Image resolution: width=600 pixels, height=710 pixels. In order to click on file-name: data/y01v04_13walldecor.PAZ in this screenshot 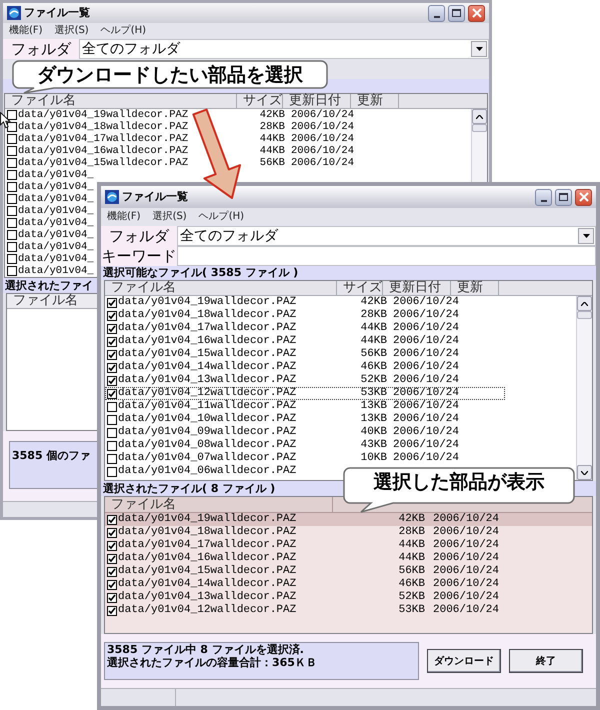, I will do `click(207, 597)`.